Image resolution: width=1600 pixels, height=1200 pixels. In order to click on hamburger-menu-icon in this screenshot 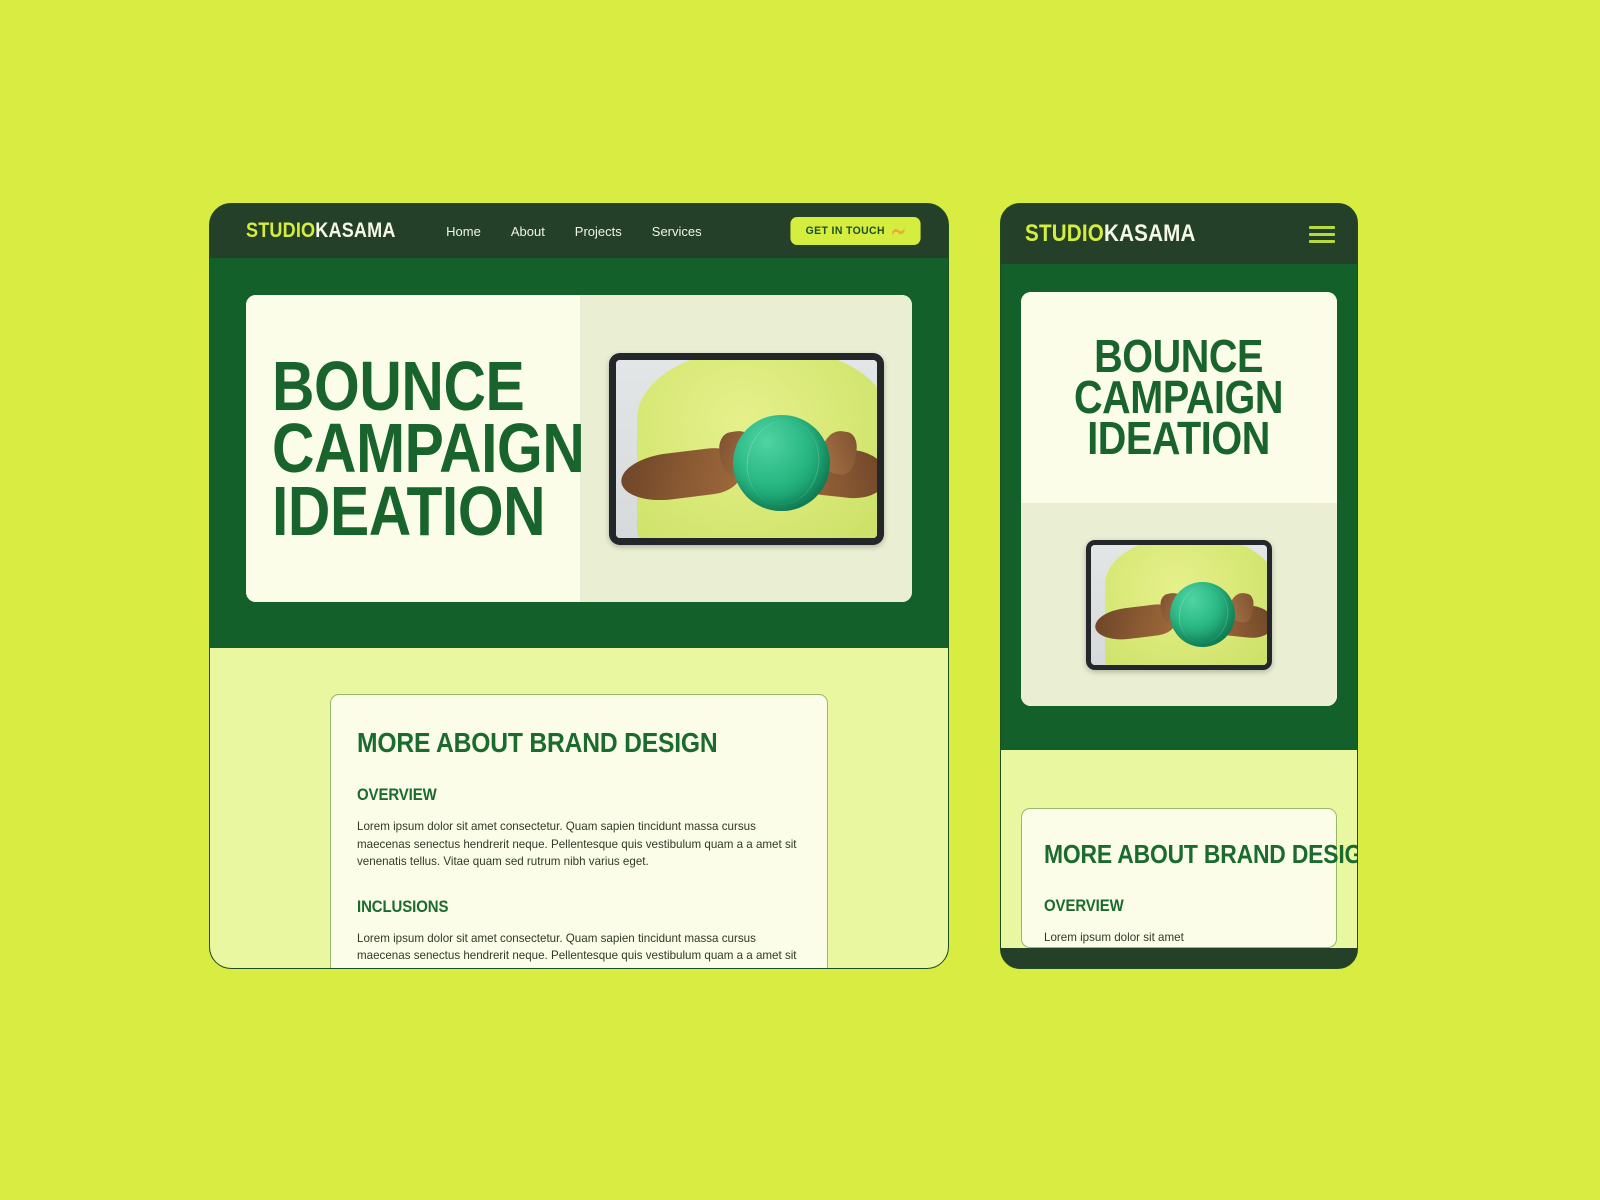, I will do `click(1322, 234)`.